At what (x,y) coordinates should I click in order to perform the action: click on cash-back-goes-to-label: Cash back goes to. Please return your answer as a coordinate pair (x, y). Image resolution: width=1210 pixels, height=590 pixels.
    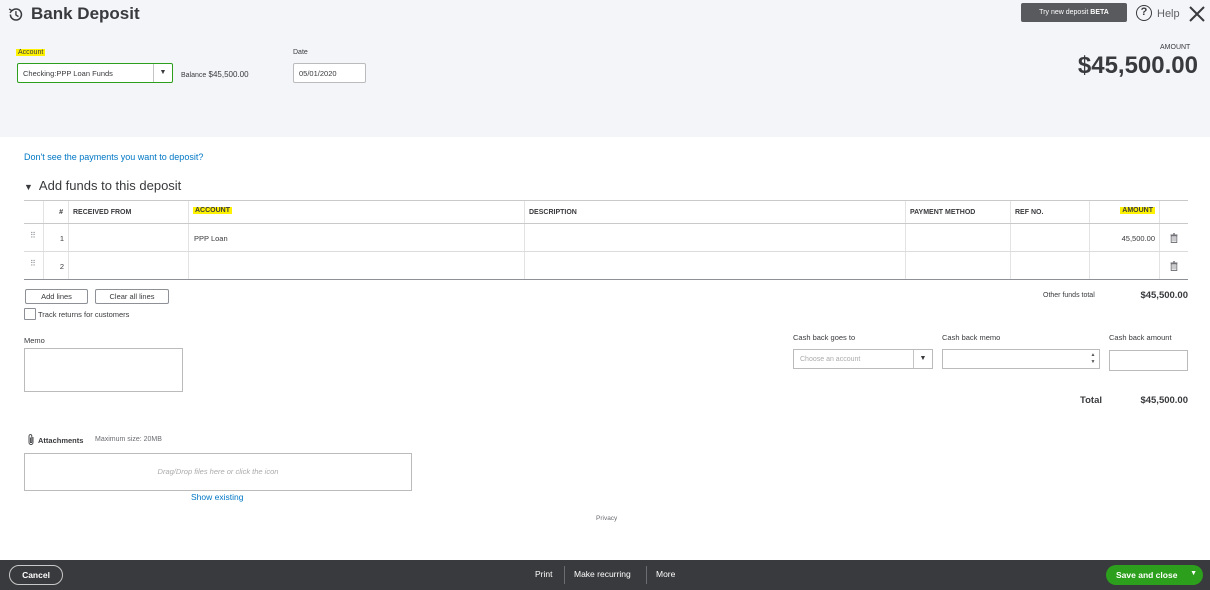
    Looking at the image, I should click on (824, 337).